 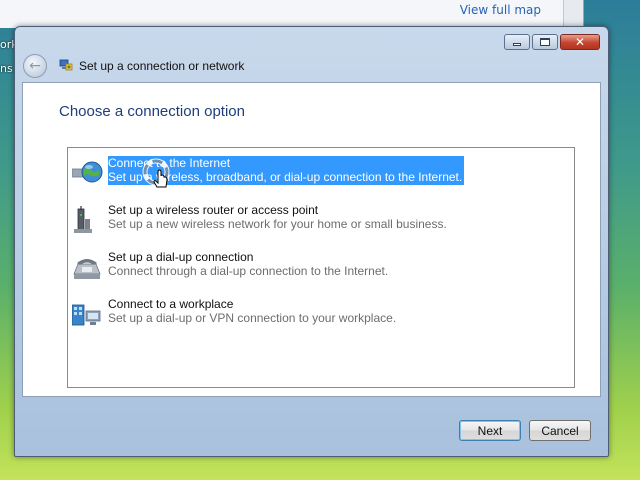 What do you see at coordinates (87, 172) in the screenshot?
I see `globe-network-icon` at bounding box center [87, 172].